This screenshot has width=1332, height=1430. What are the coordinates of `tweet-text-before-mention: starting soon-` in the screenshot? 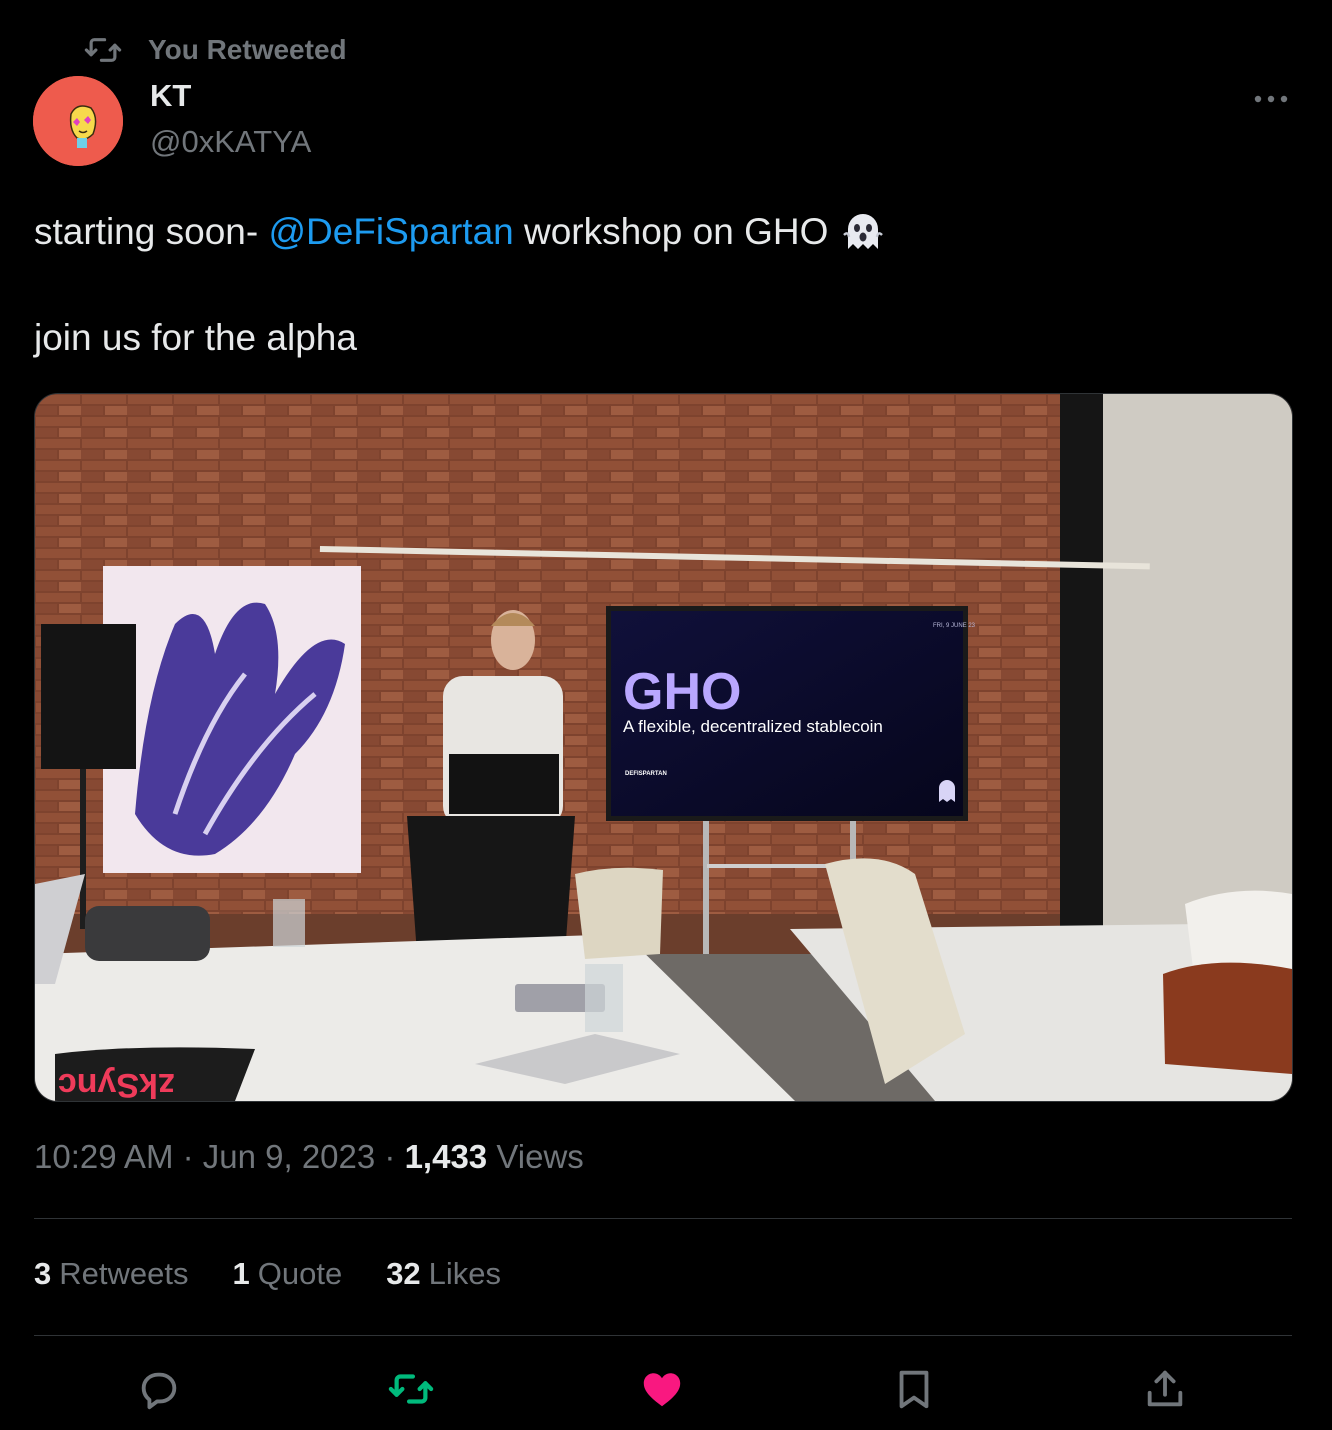 It's located at (151, 231).